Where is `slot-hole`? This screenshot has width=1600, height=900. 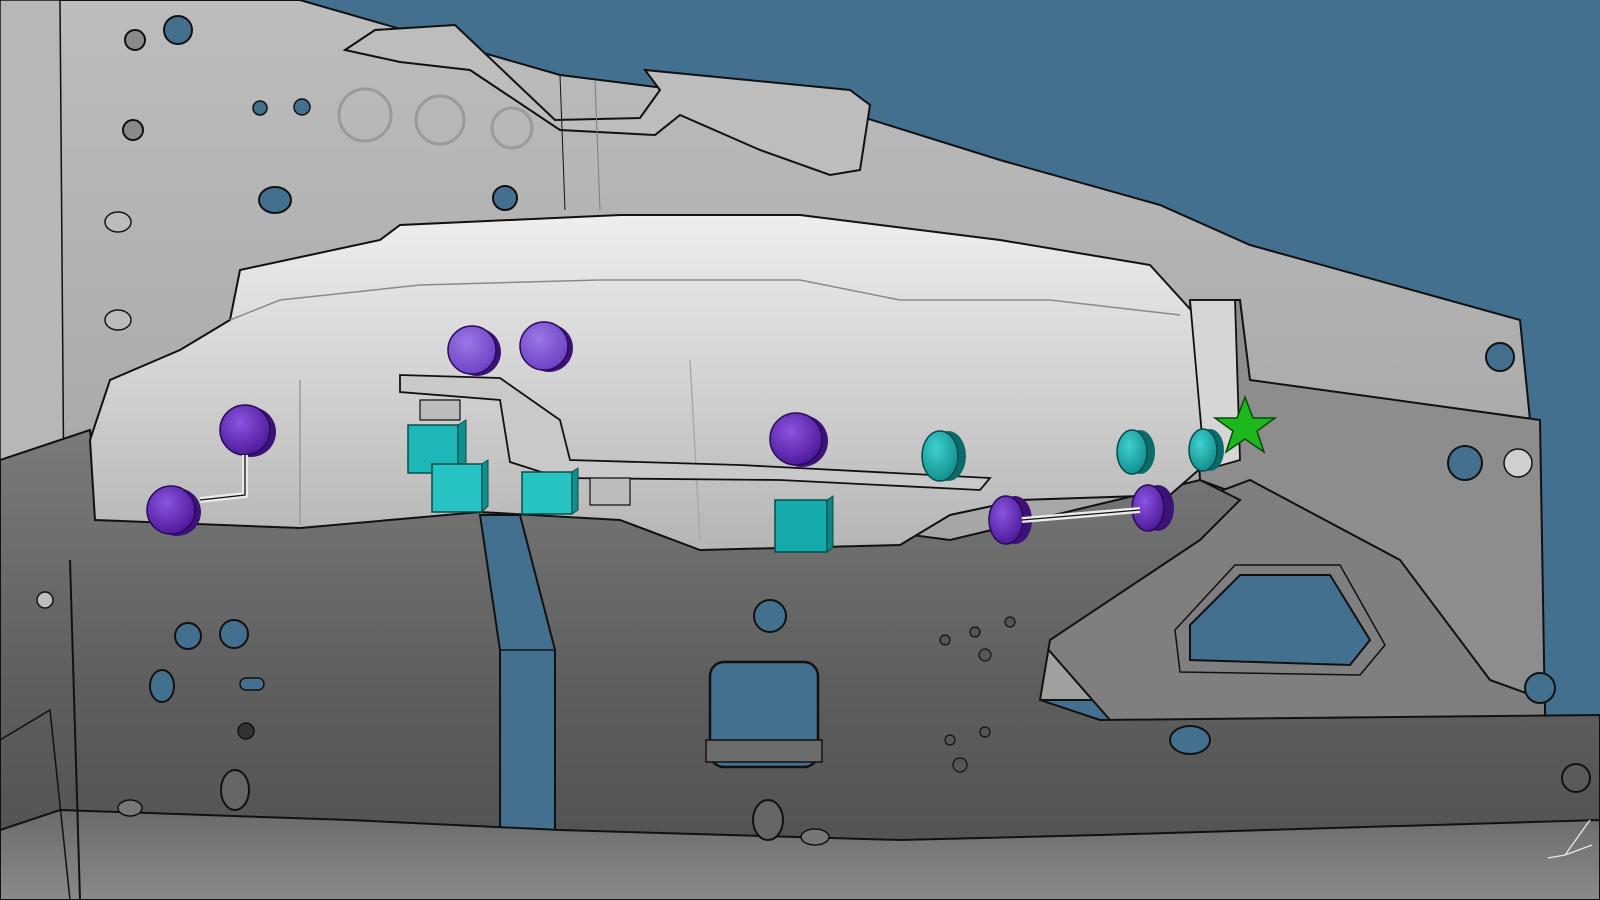 slot-hole is located at coordinates (252, 684).